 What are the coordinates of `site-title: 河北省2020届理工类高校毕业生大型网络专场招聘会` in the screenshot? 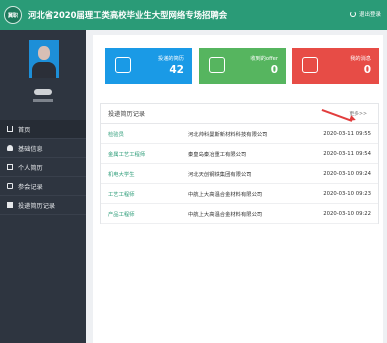 It's located at (128, 15).